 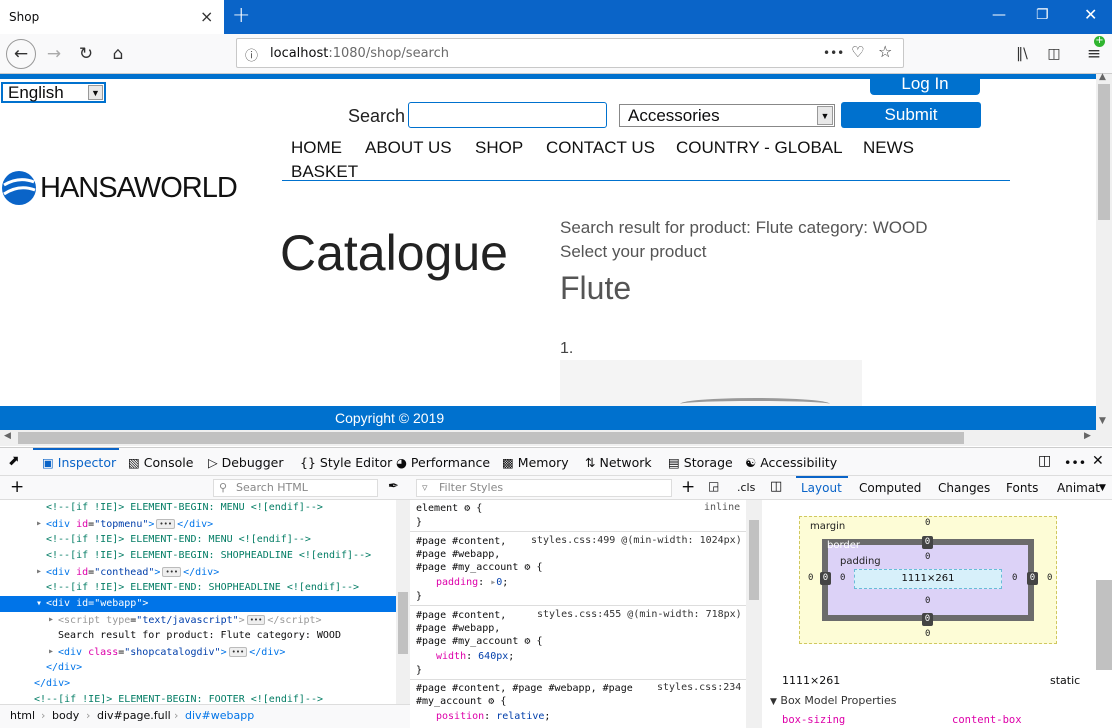 I want to click on language-select: English ▼, so click(x=53, y=92).